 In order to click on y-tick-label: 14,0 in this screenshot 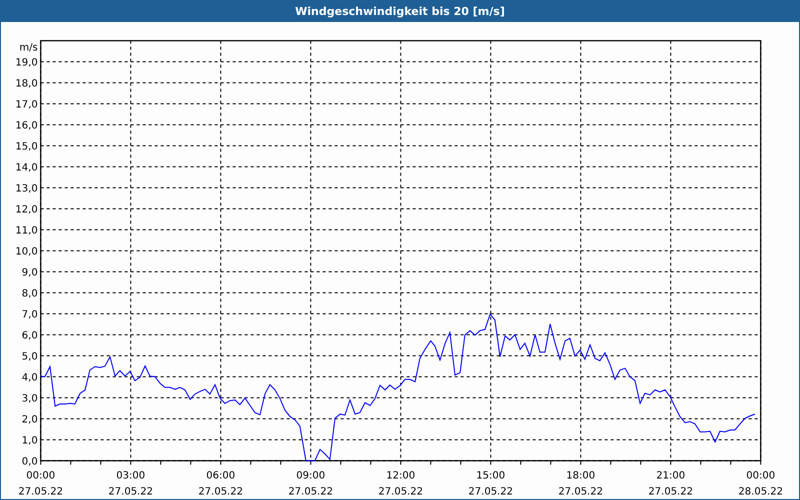, I will do `click(26, 168)`.